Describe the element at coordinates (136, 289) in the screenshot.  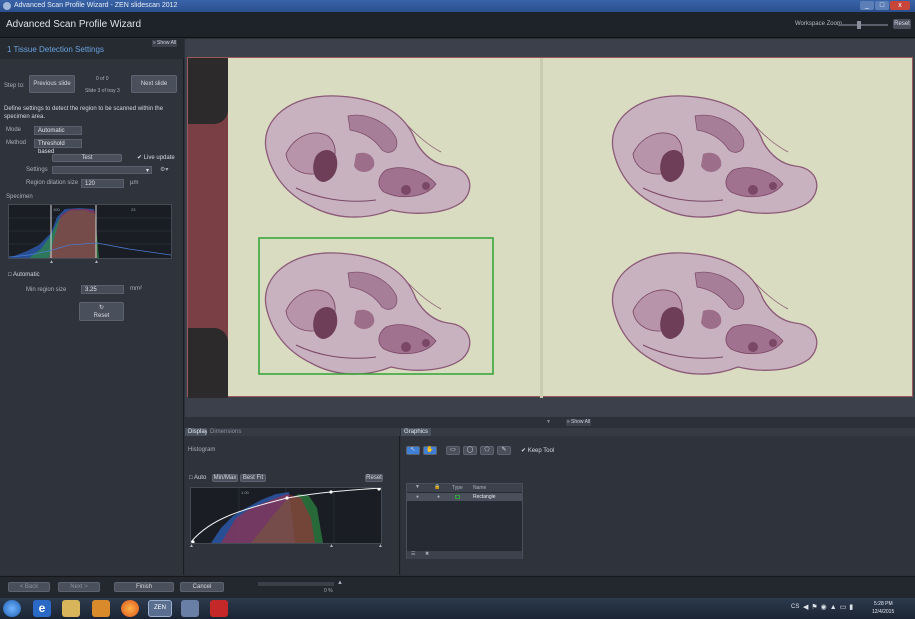
I see `min-region-unit: mm²` at that location.